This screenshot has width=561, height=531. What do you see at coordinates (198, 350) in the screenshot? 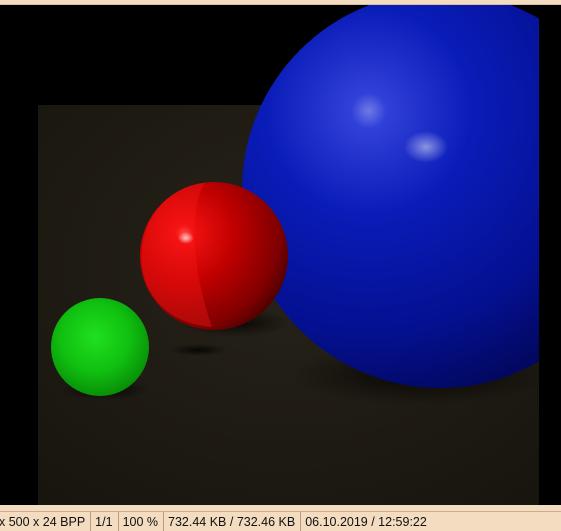
I see `red-sphere-reflection-shadow` at bounding box center [198, 350].